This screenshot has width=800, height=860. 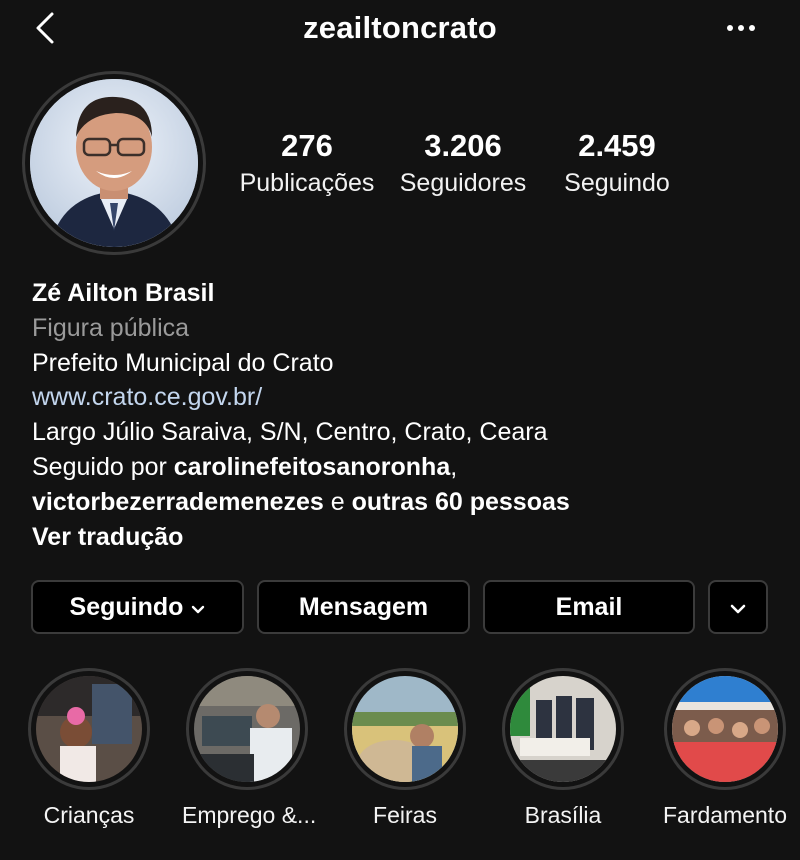 What do you see at coordinates (405, 815) in the screenshot?
I see `highlight-label: Feiras` at bounding box center [405, 815].